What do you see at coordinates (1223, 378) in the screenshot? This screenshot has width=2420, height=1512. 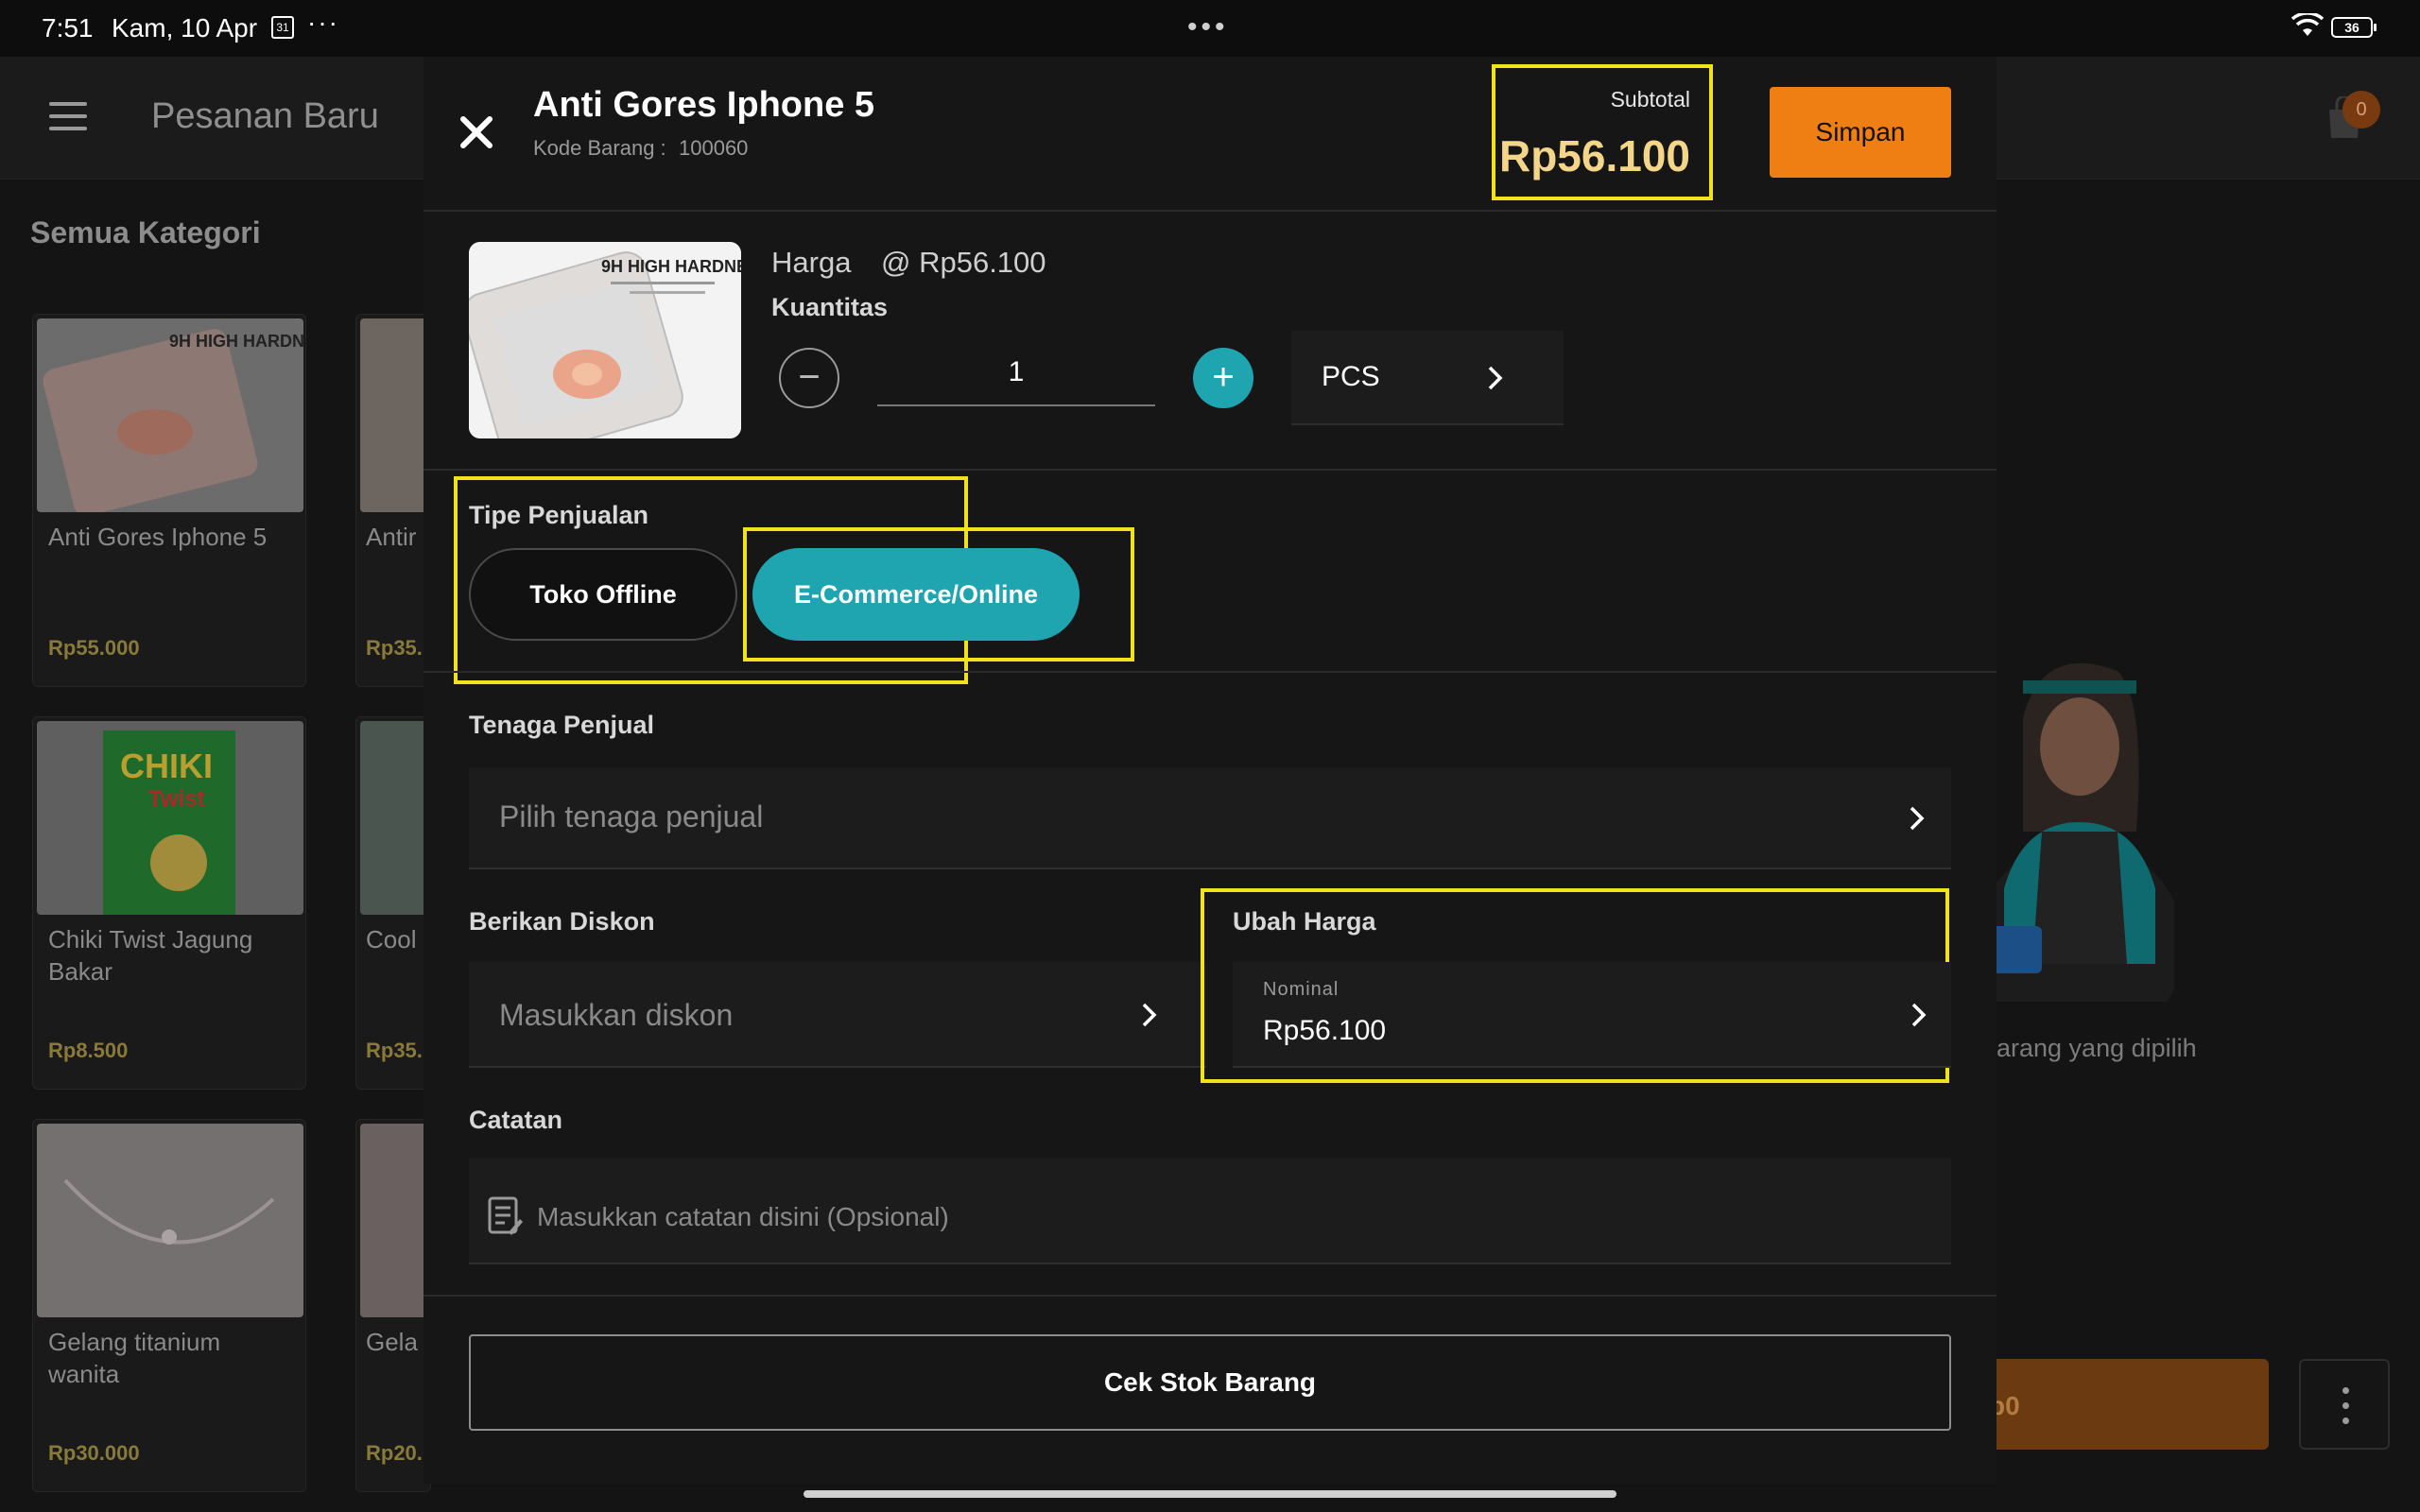 I see `increase-quantity-button: +` at bounding box center [1223, 378].